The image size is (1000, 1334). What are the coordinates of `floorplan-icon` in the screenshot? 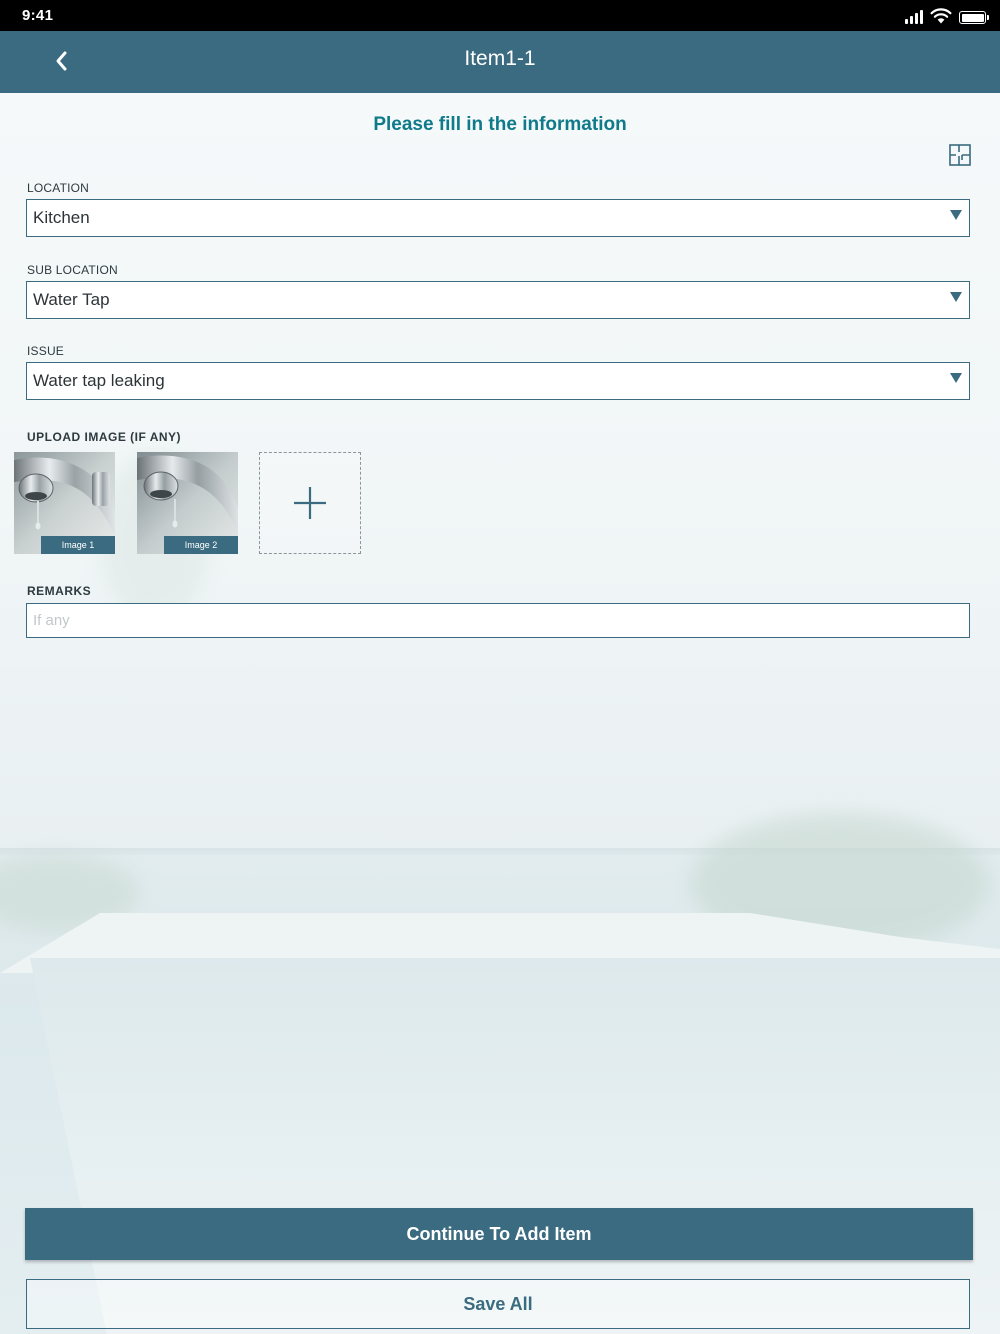 It's located at (960, 155).